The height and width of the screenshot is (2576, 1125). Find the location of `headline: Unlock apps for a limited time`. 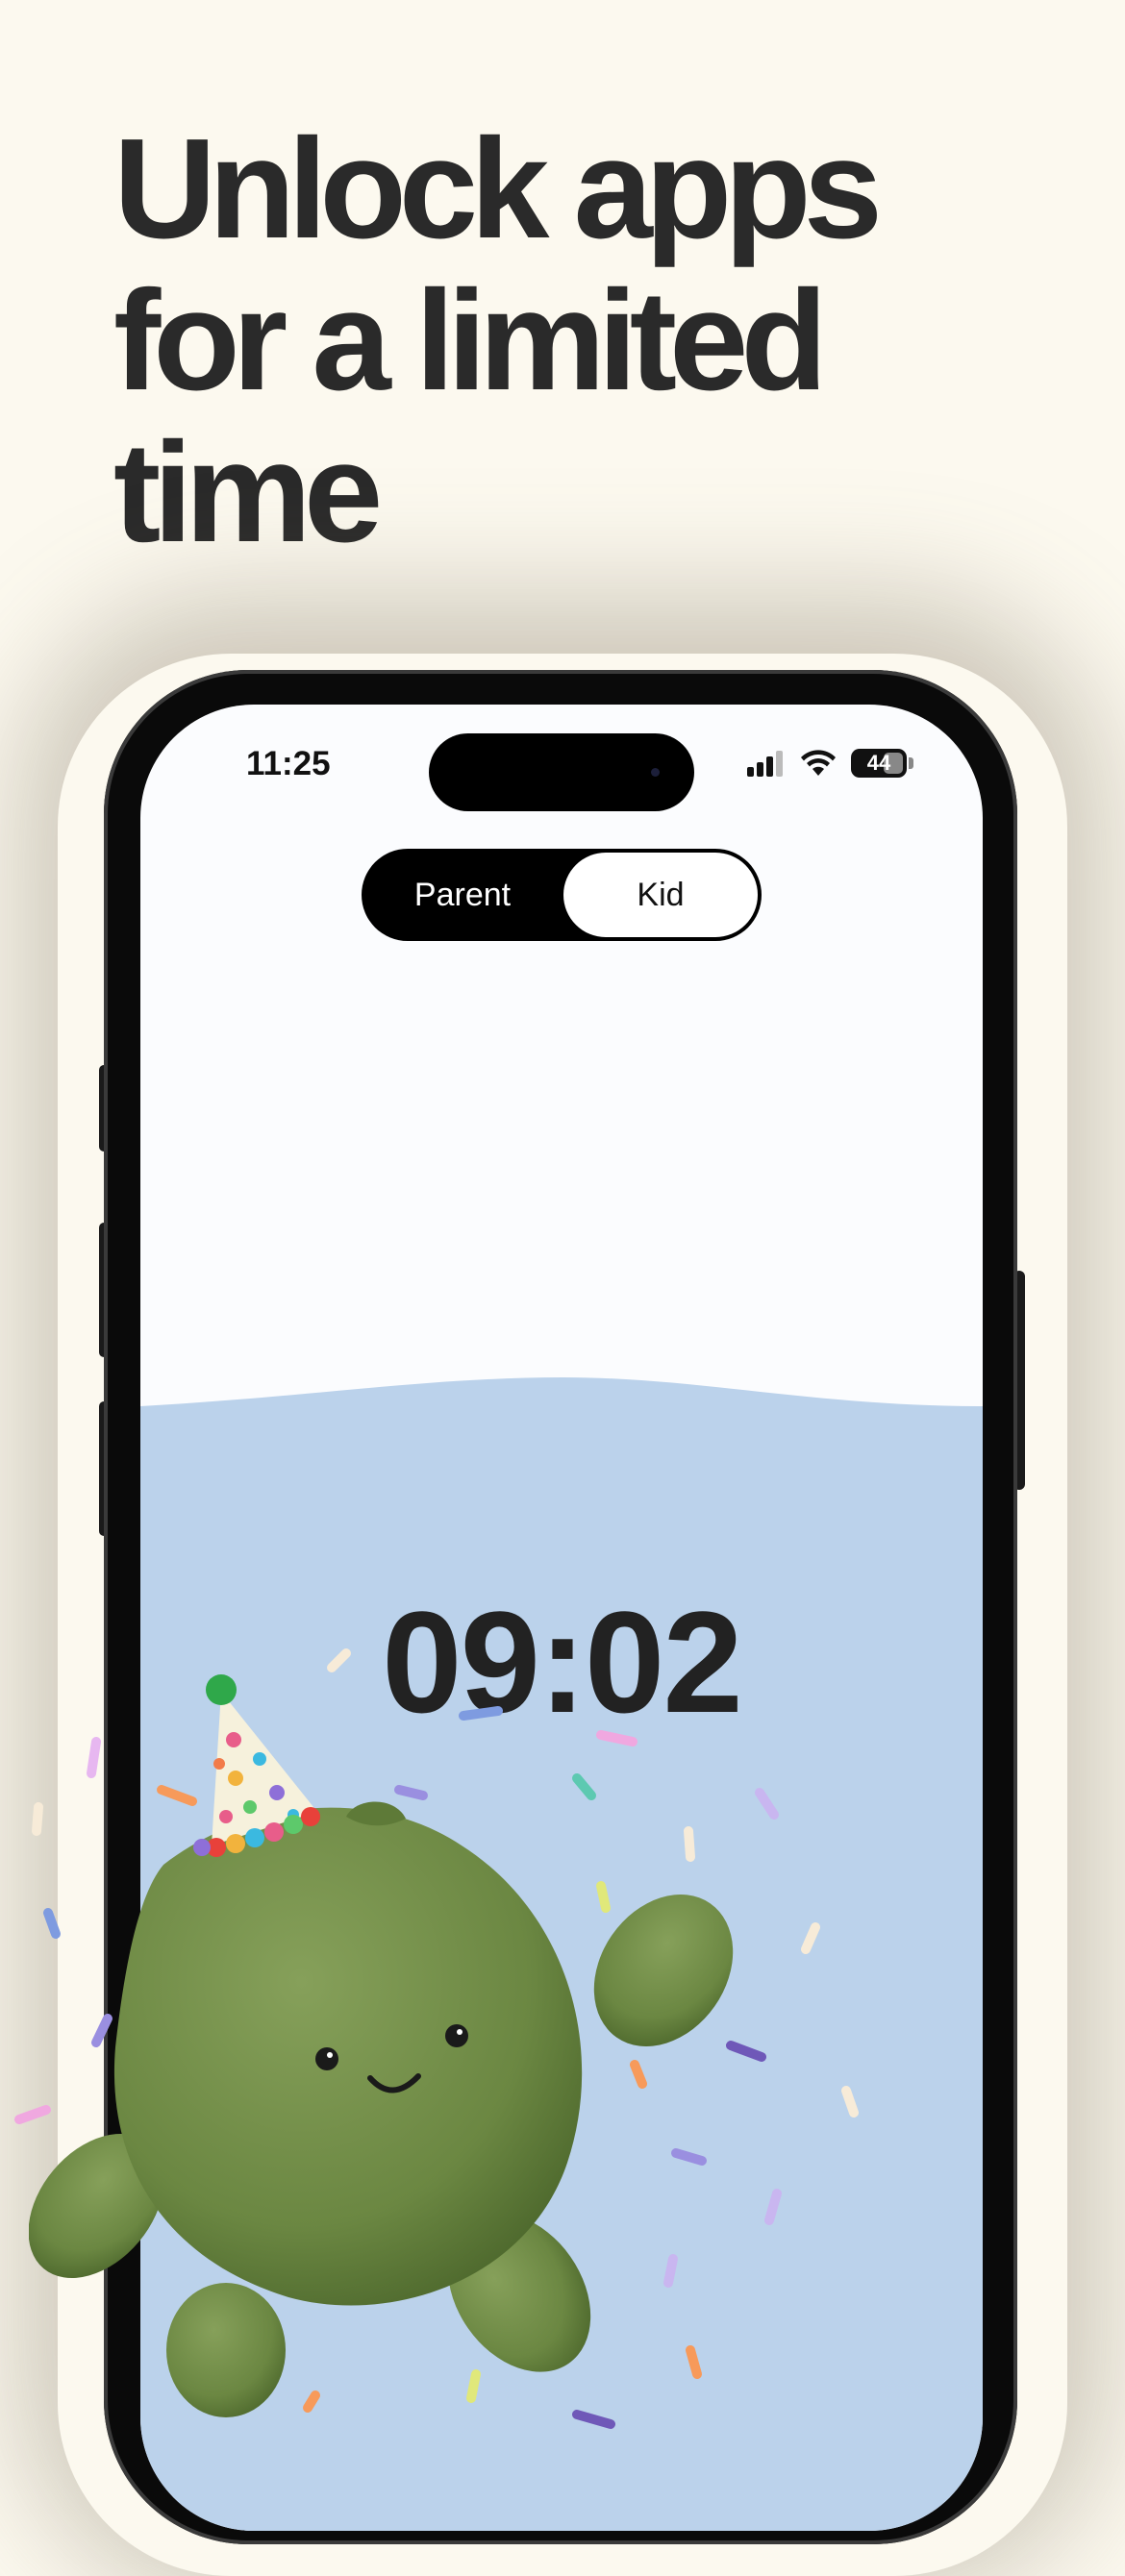

headline: Unlock apps for a limited time is located at coordinates (546, 341).